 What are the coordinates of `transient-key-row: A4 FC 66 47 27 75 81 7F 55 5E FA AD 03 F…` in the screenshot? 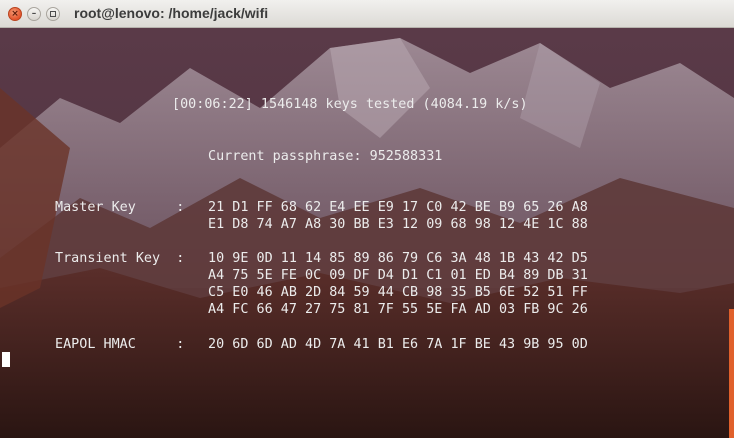 It's located at (398, 309).